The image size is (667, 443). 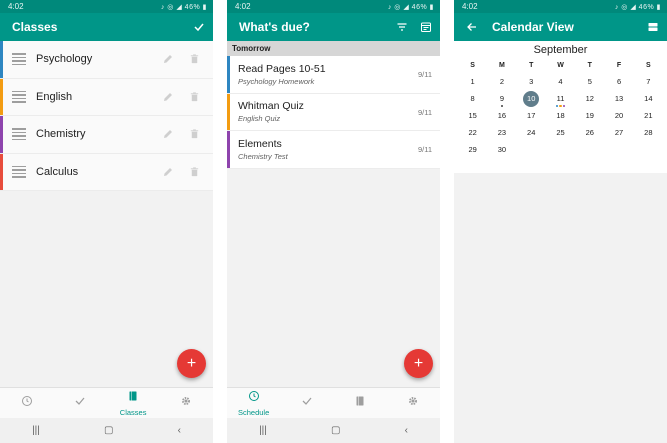 I want to click on assignment-title: Read Pages 10-51, so click(x=282, y=68).